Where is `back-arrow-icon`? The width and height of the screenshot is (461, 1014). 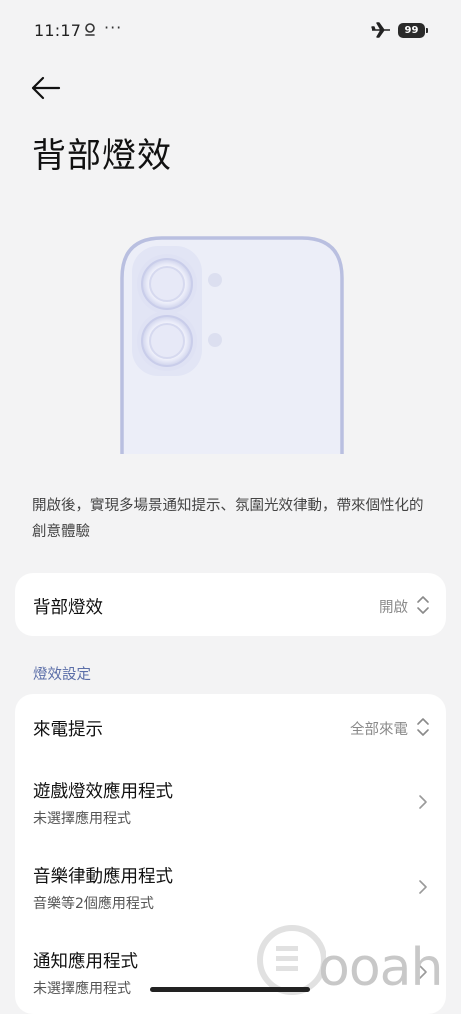 back-arrow-icon is located at coordinates (46, 88).